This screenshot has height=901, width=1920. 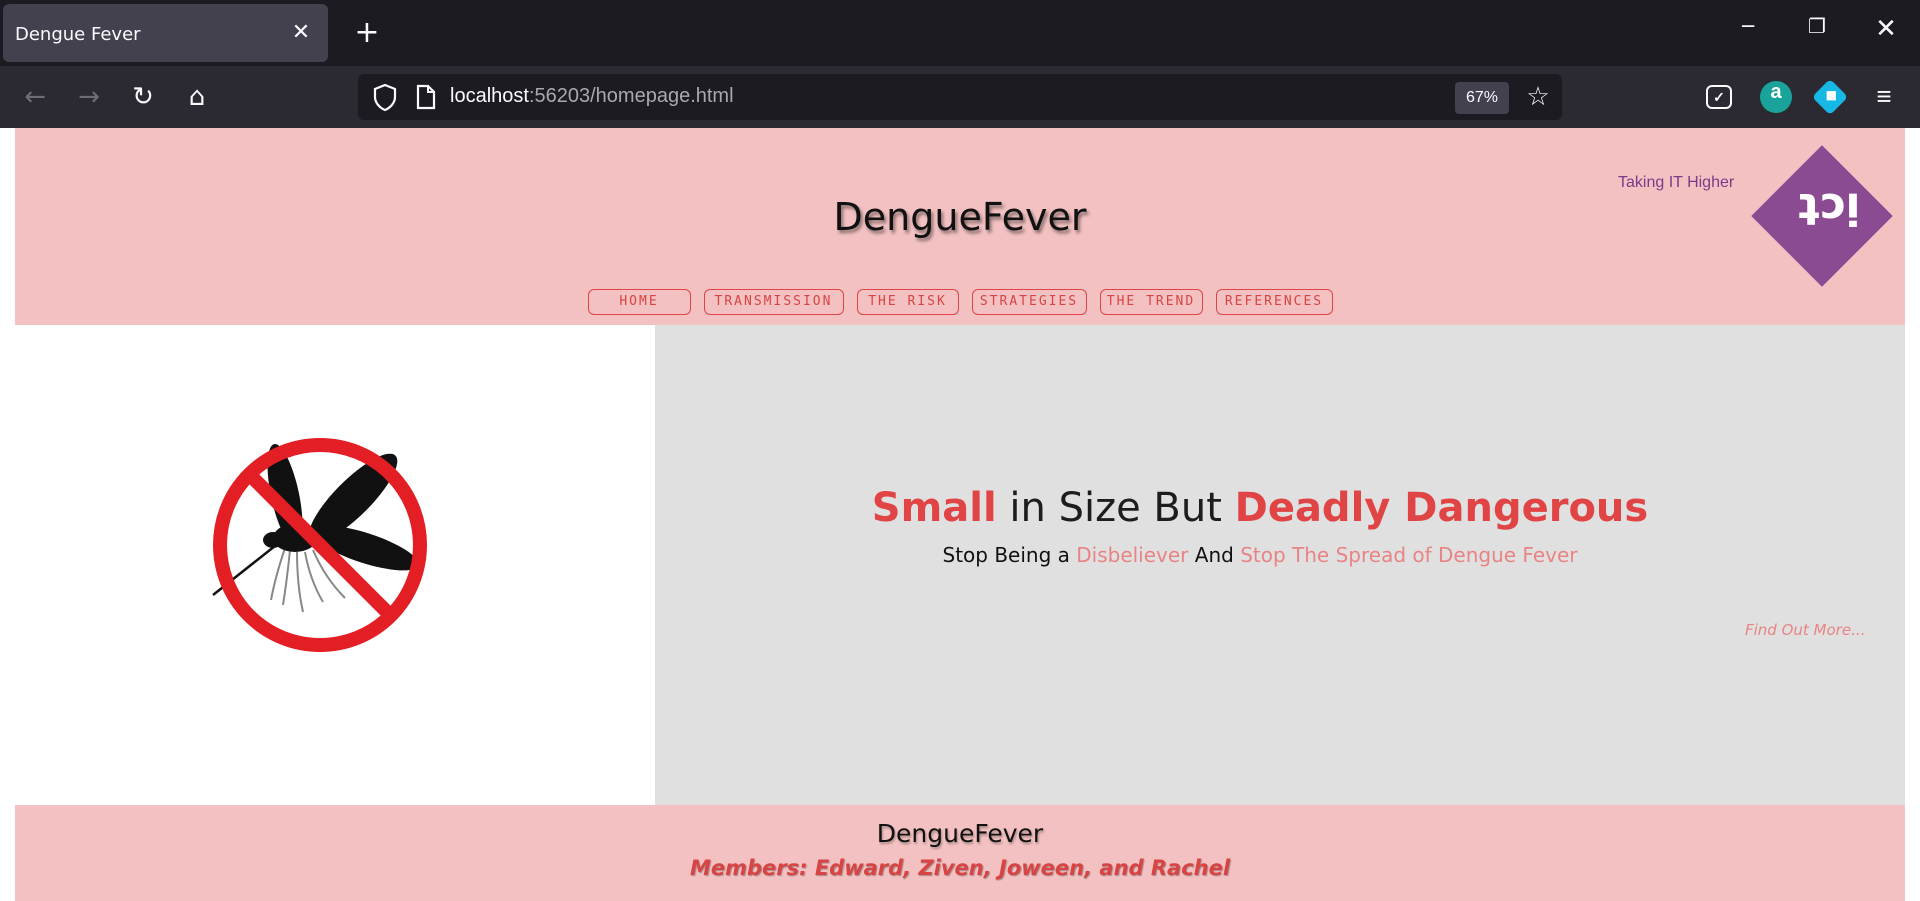 What do you see at coordinates (489, 96) in the screenshot?
I see `url-host: localhost` at bounding box center [489, 96].